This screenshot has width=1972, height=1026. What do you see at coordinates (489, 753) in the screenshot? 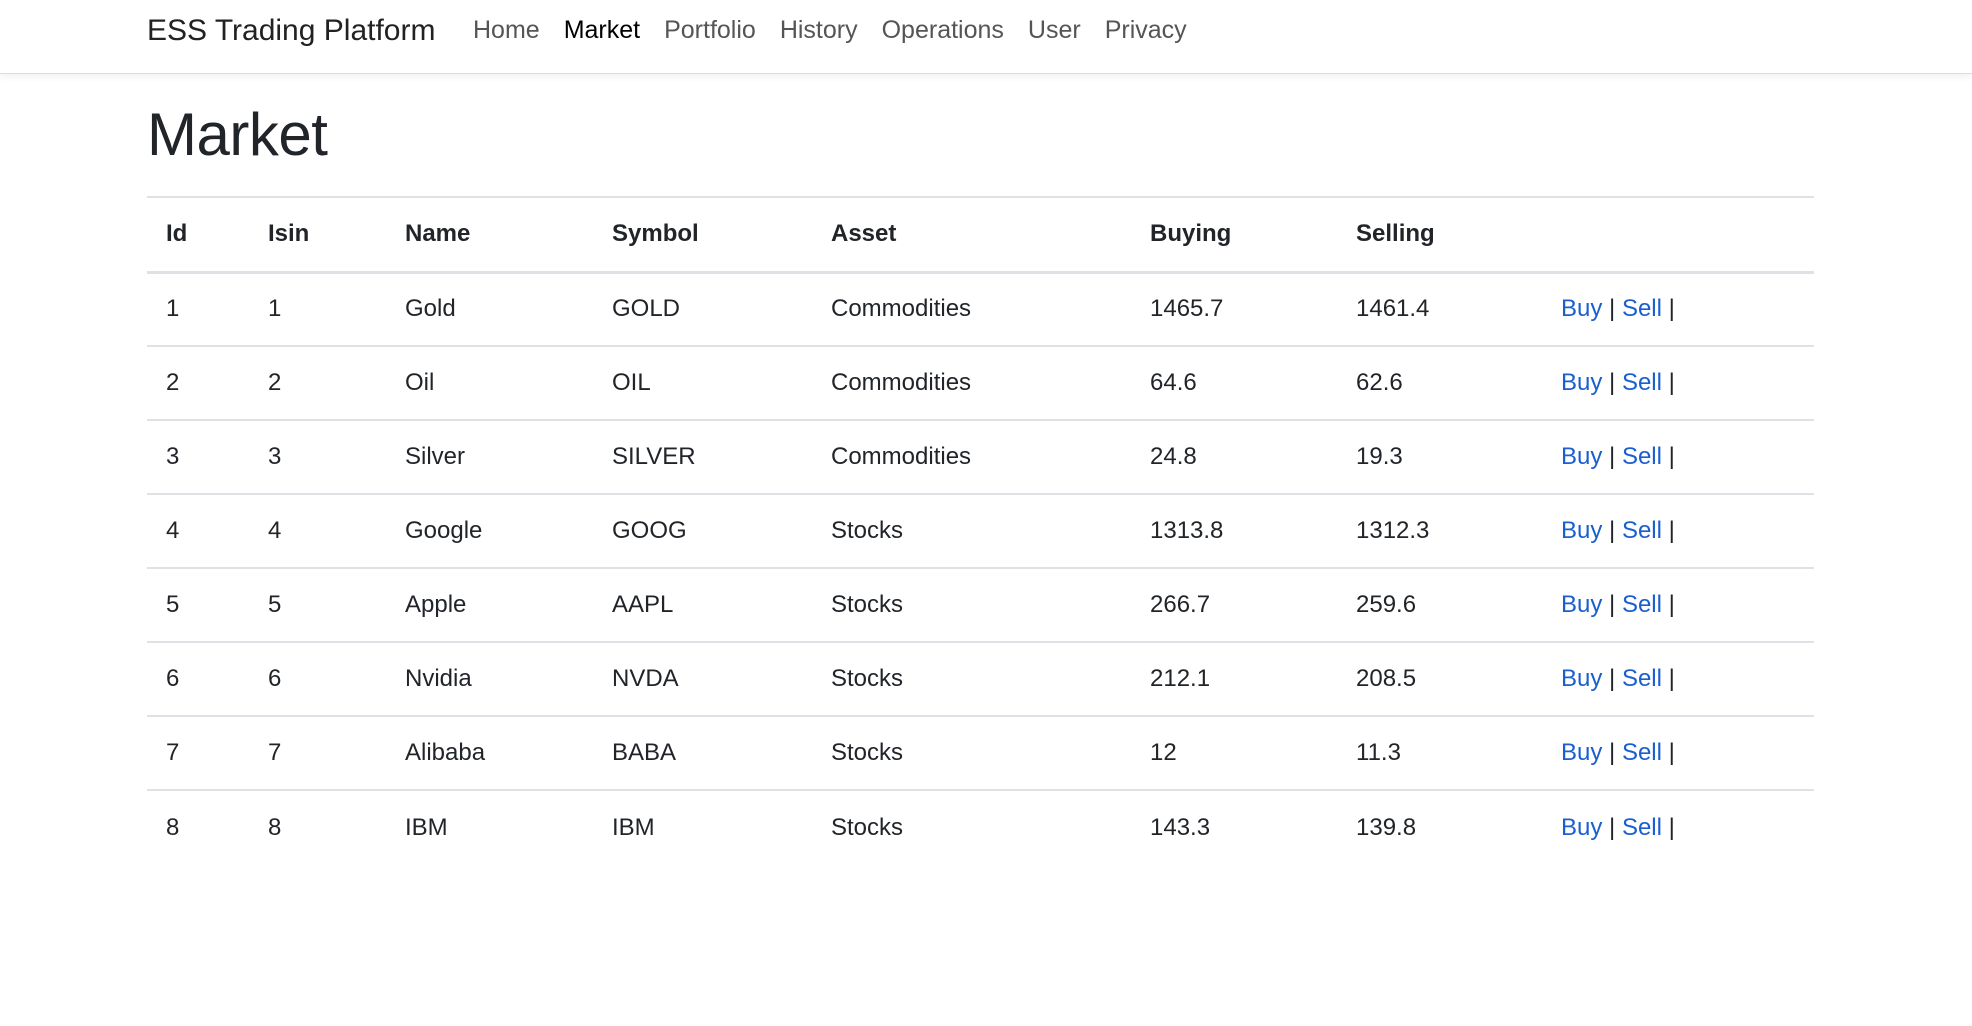
I see `cell-name: Alibaba` at bounding box center [489, 753].